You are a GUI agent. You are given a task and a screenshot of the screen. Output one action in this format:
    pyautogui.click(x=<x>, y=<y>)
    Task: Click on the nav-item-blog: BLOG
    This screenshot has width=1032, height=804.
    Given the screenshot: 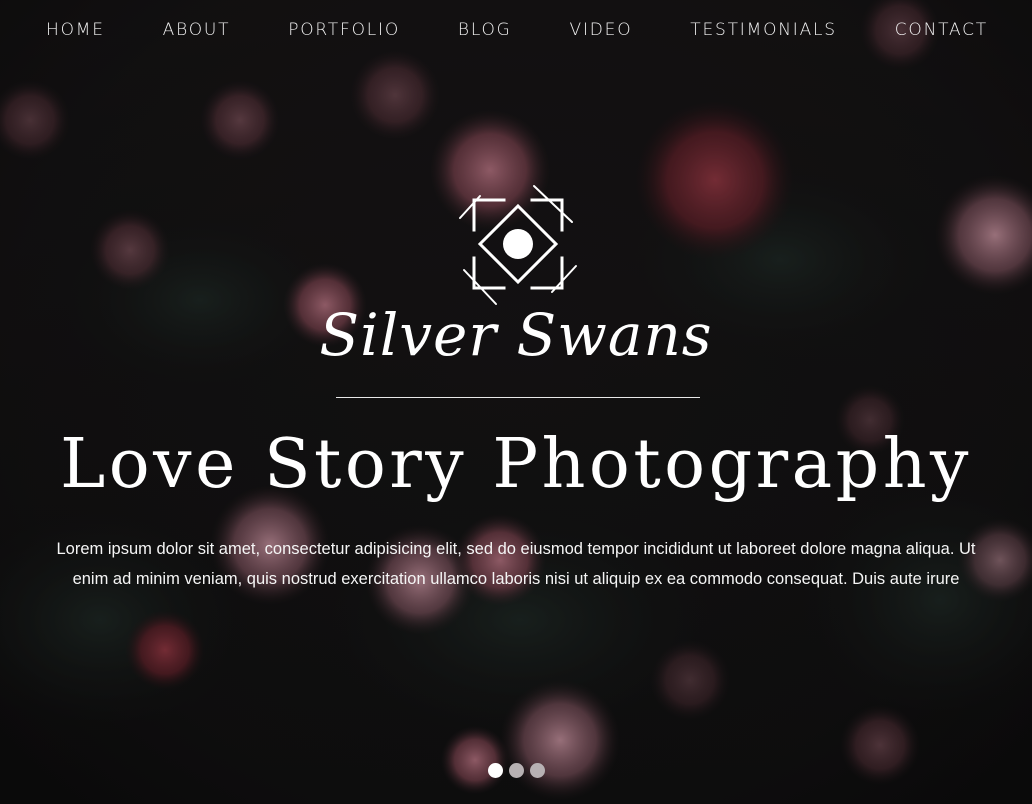 What is the action you would take?
    pyautogui.click(x=485, y=30)
    